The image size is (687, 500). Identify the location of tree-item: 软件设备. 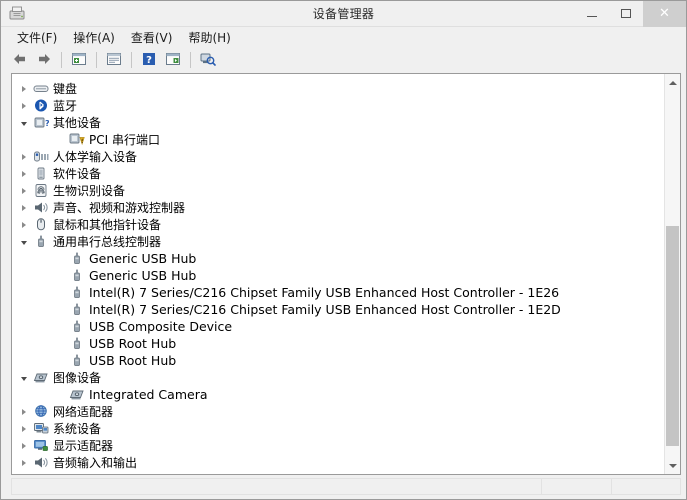
(338, 173).